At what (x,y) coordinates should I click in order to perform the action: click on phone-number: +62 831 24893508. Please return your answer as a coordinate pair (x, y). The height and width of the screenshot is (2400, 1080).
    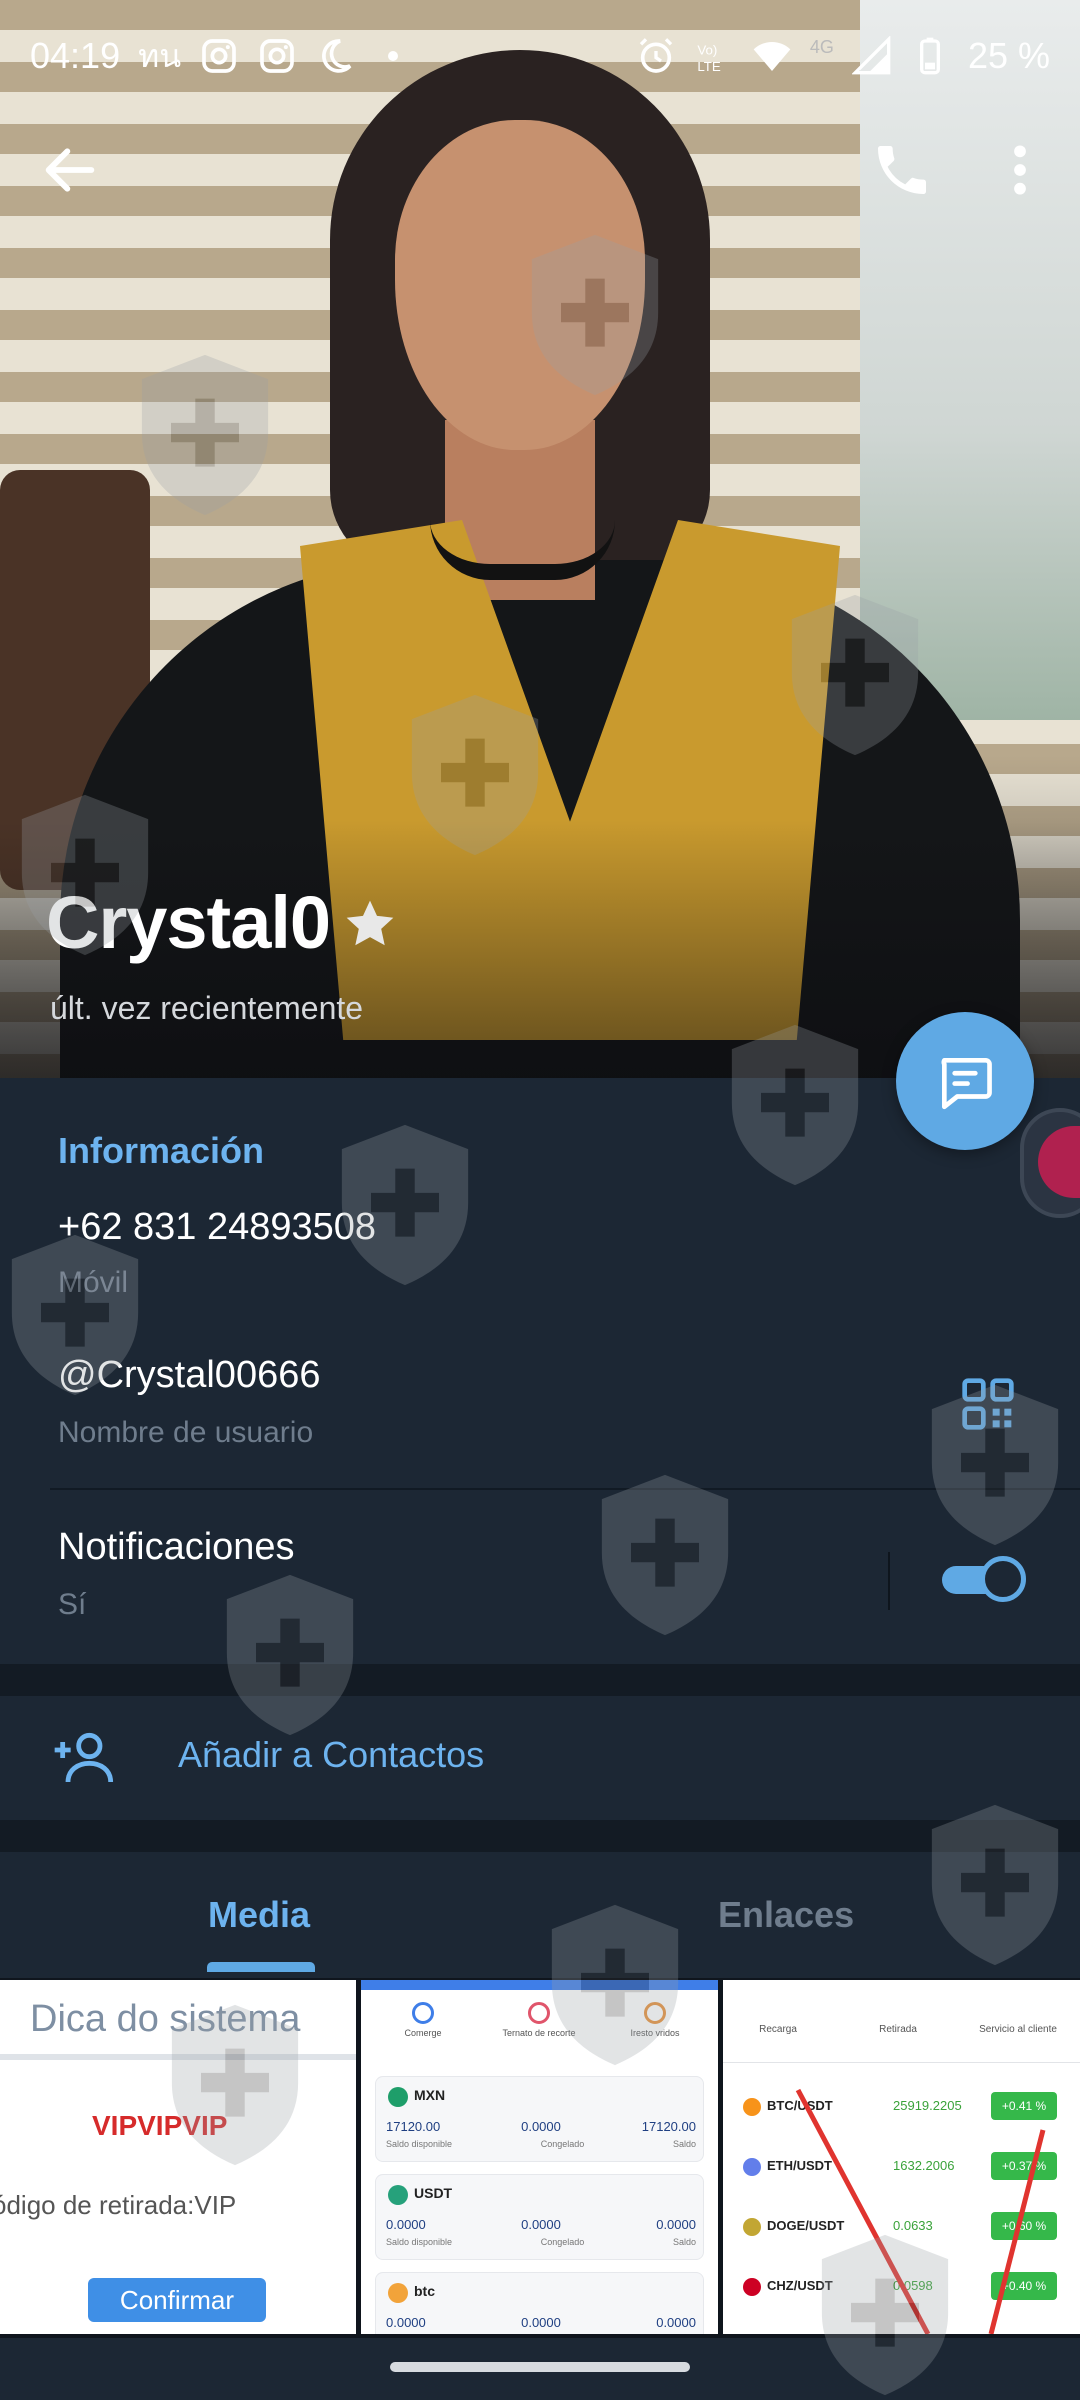
    Looking at the image, I should click on (217, 1227).